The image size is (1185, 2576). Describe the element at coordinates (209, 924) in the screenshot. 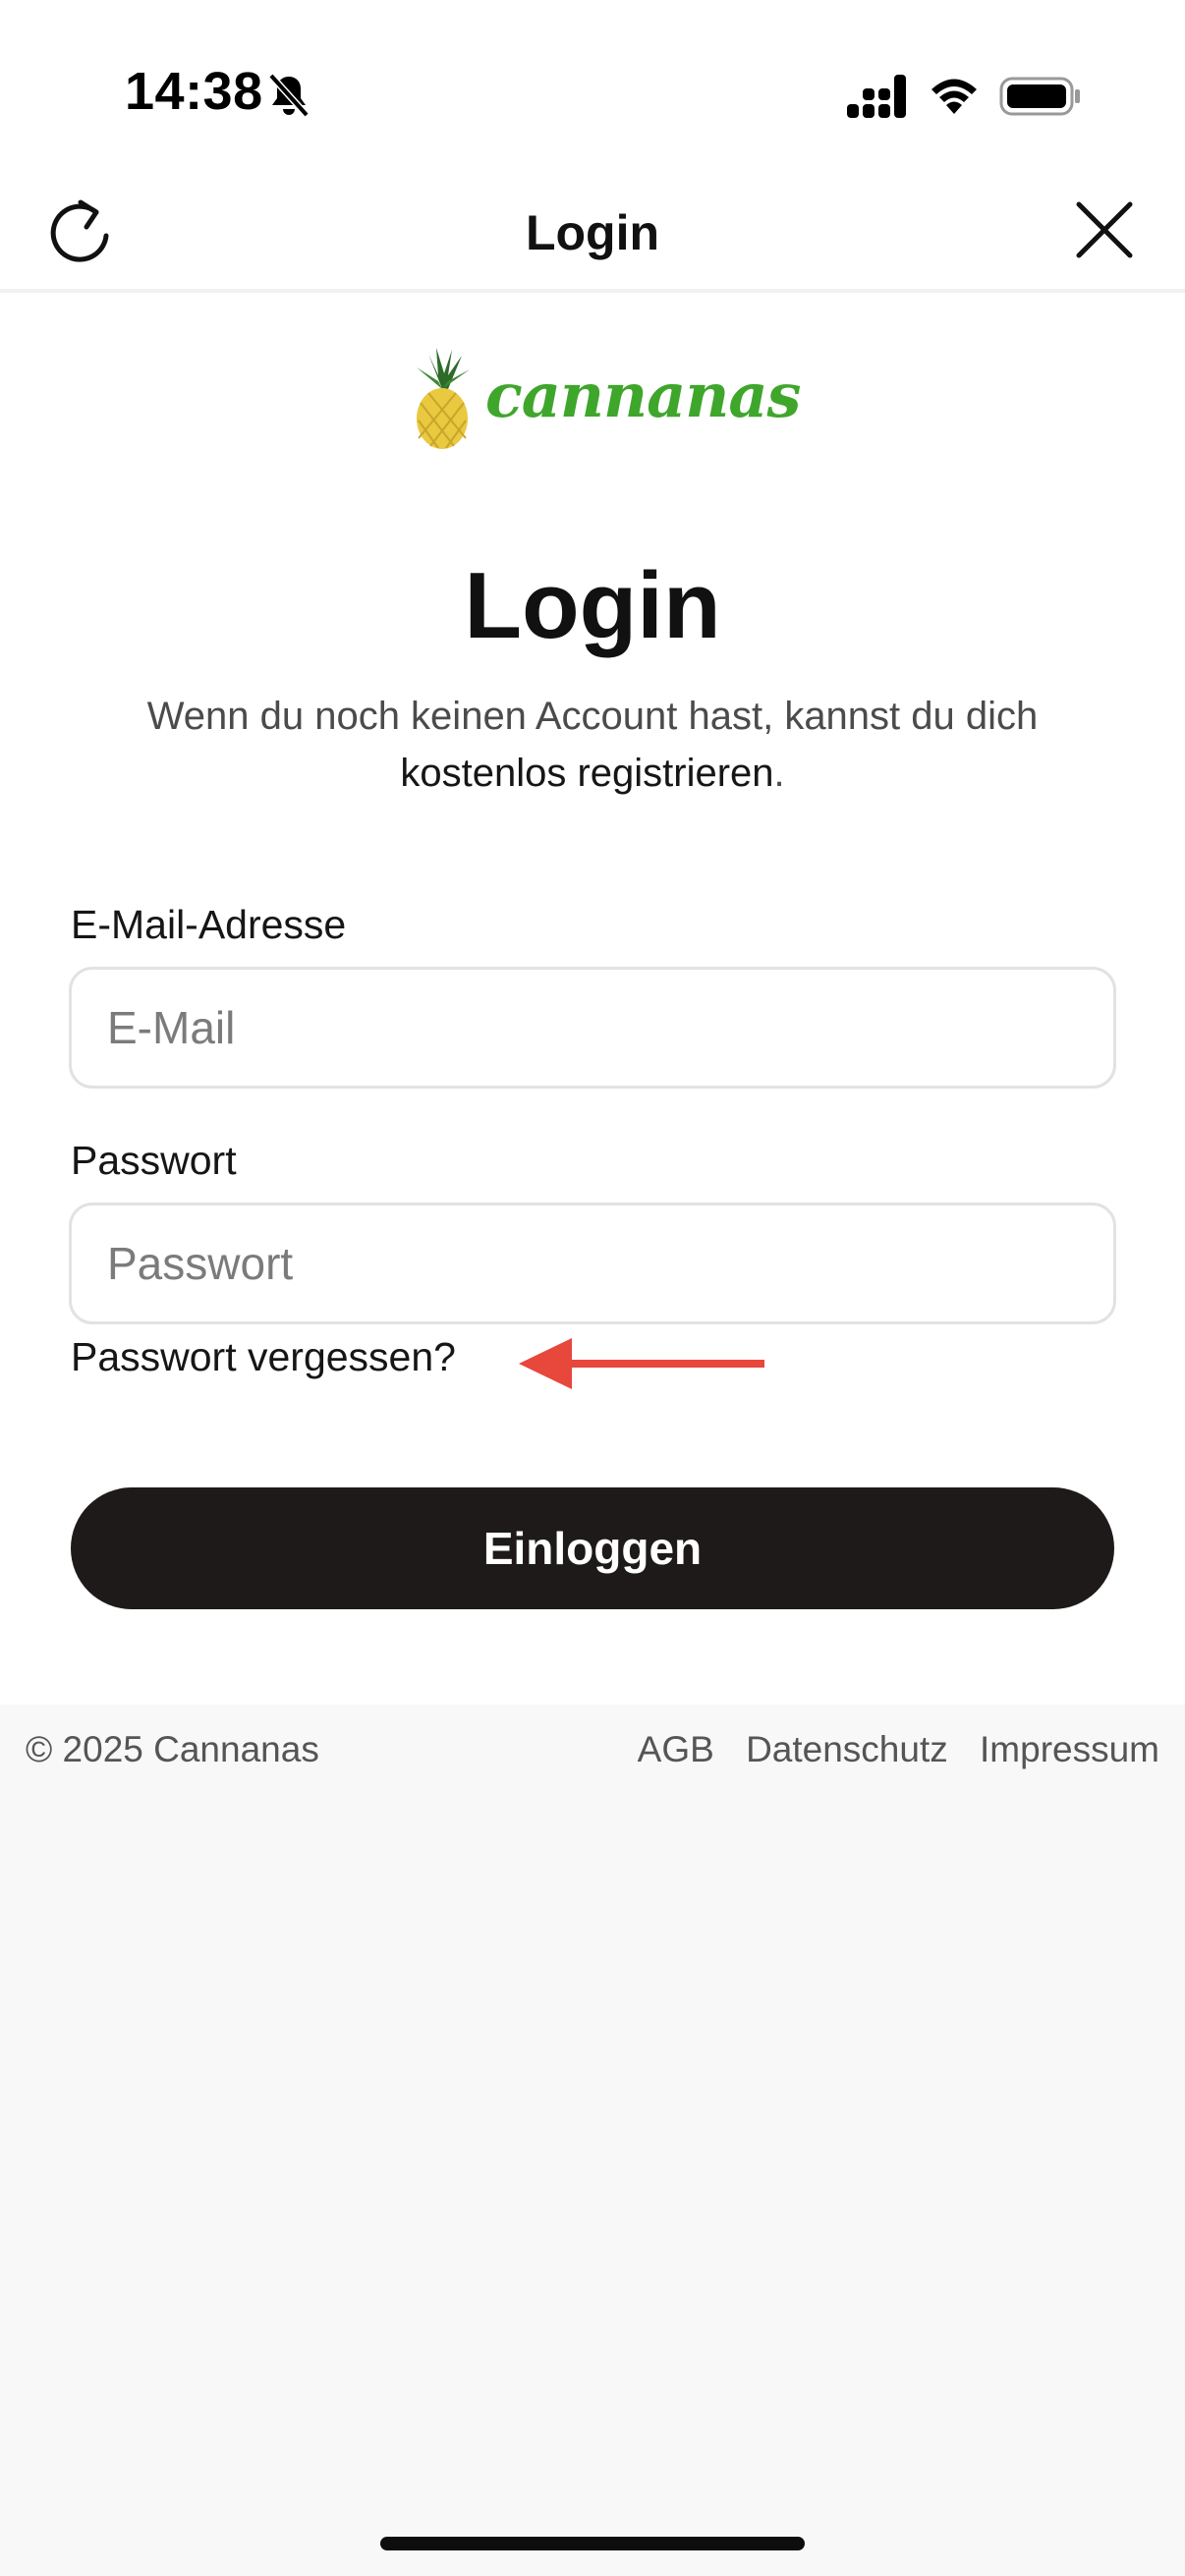

I see `email-label: E-Mail-Adresse` at that location.